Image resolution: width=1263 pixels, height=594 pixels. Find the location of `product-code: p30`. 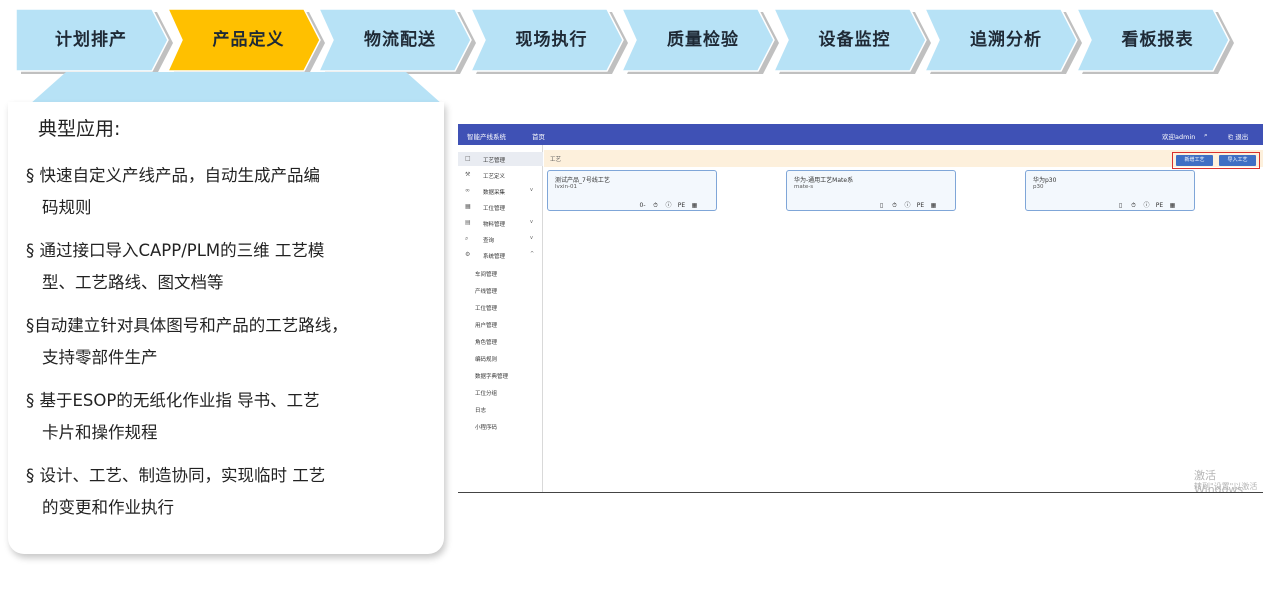

product-code: p30 is located at coordinates (1038, 187).